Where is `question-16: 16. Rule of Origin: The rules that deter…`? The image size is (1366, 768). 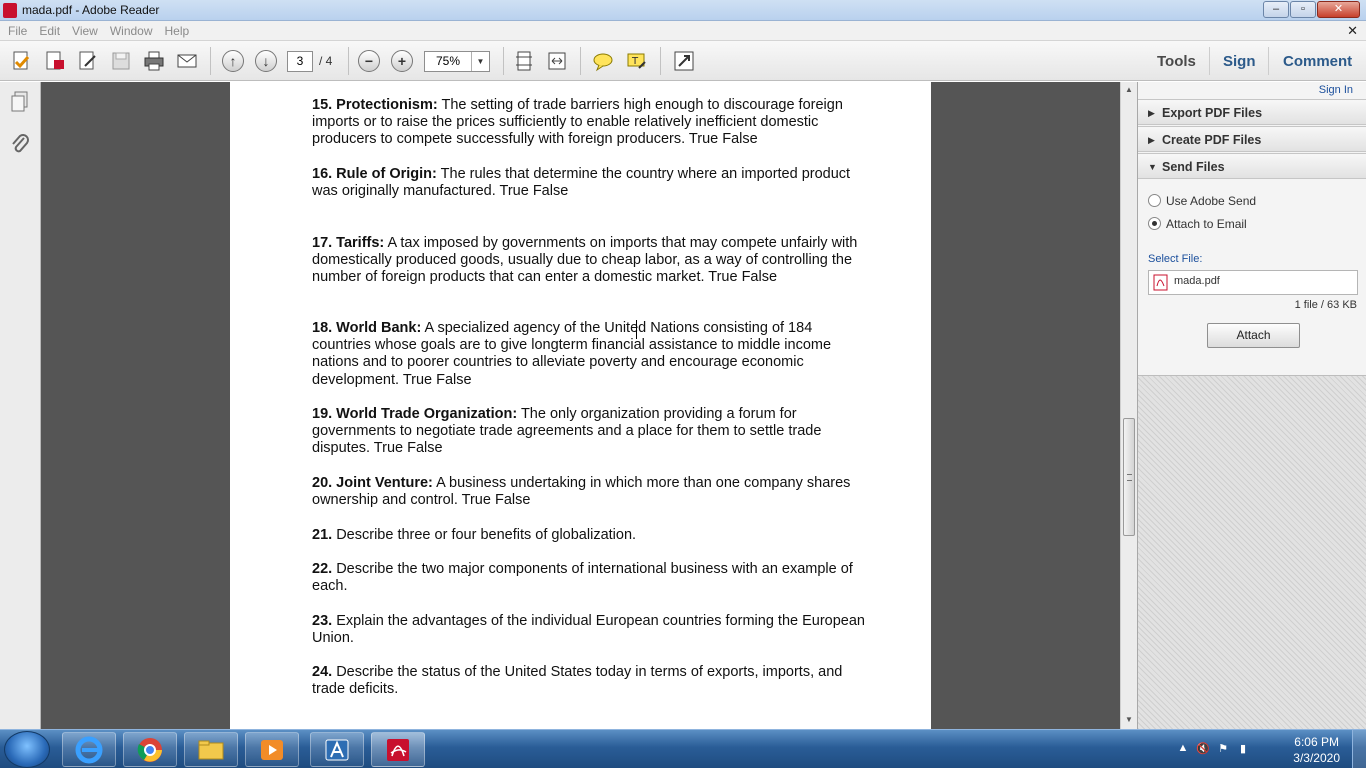 question-16: 16. Rule of Origin: The rules that deter… is located at coordinates (581, 183).